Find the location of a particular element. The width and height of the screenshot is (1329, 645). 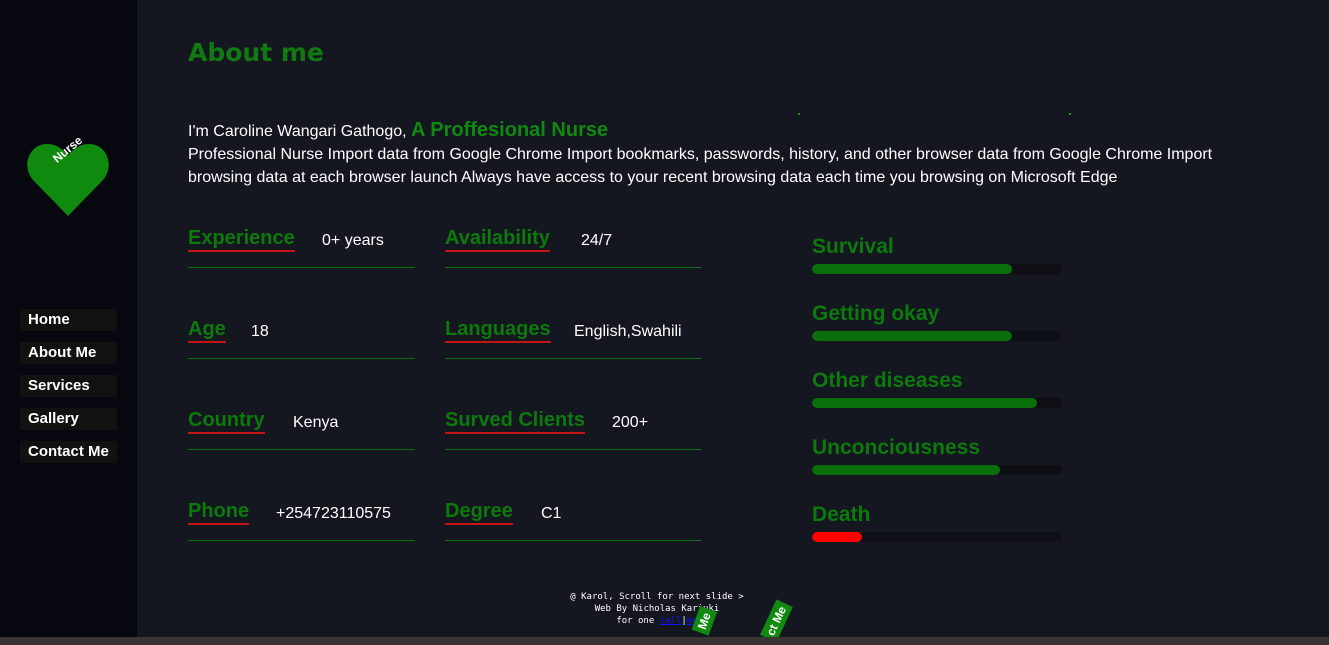

info-value: C1 is located at coordinates (551, 513).